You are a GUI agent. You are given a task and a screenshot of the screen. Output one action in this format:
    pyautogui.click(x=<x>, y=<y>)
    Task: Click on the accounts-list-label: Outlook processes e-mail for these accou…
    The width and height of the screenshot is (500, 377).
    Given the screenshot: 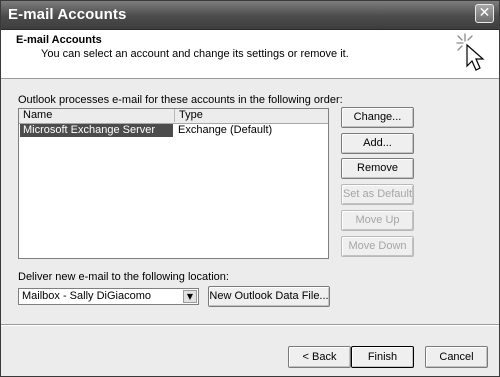 What is the action you would take?
    pyautogui.click(x=180, y=100)
    